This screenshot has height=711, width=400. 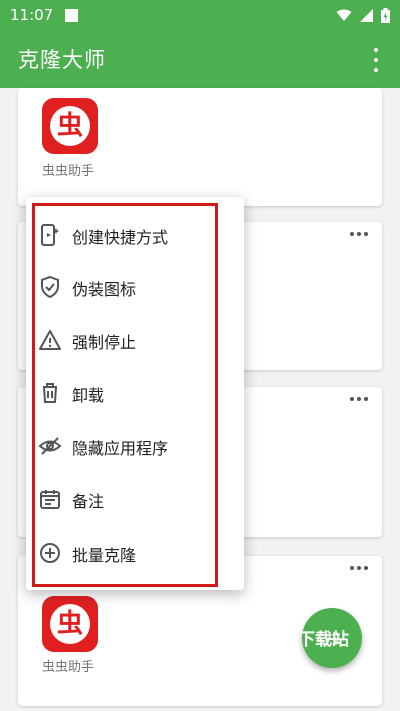 I want to click on app-bar: 克隆大师, so click(x=200, y=59).